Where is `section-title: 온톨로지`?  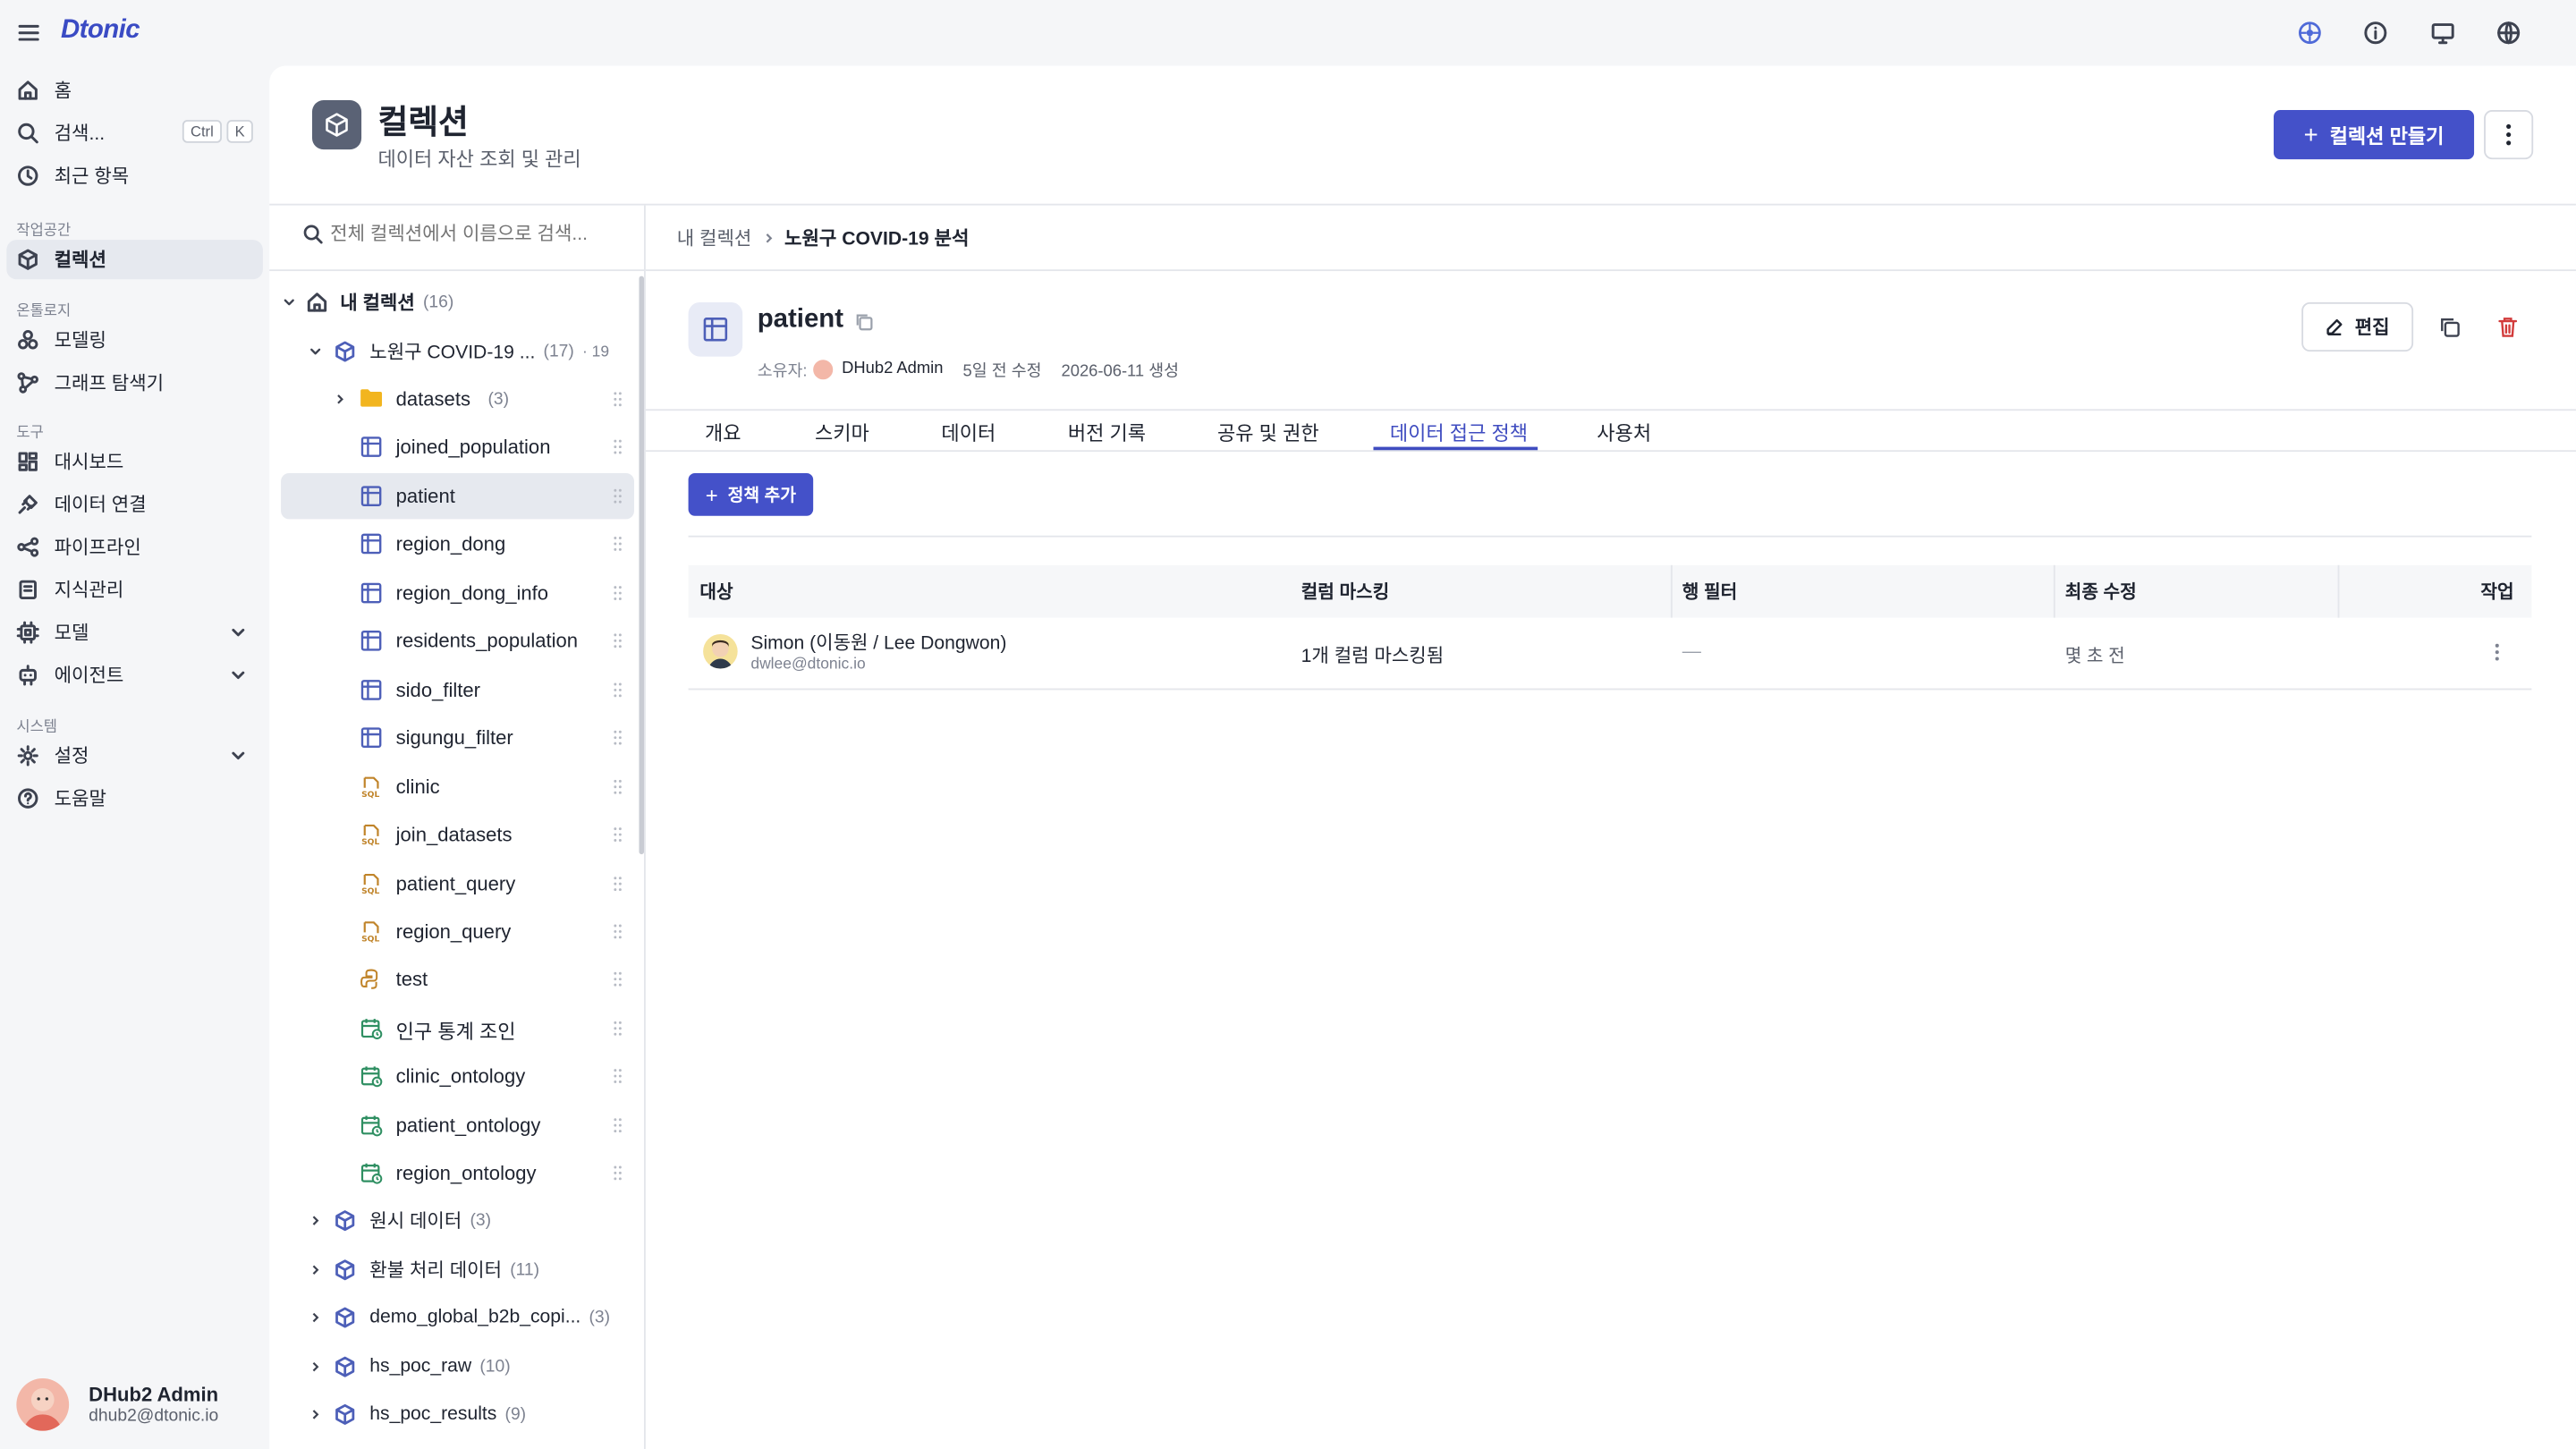
section-title: 온톨로지 is located at coordinates (44, 310).